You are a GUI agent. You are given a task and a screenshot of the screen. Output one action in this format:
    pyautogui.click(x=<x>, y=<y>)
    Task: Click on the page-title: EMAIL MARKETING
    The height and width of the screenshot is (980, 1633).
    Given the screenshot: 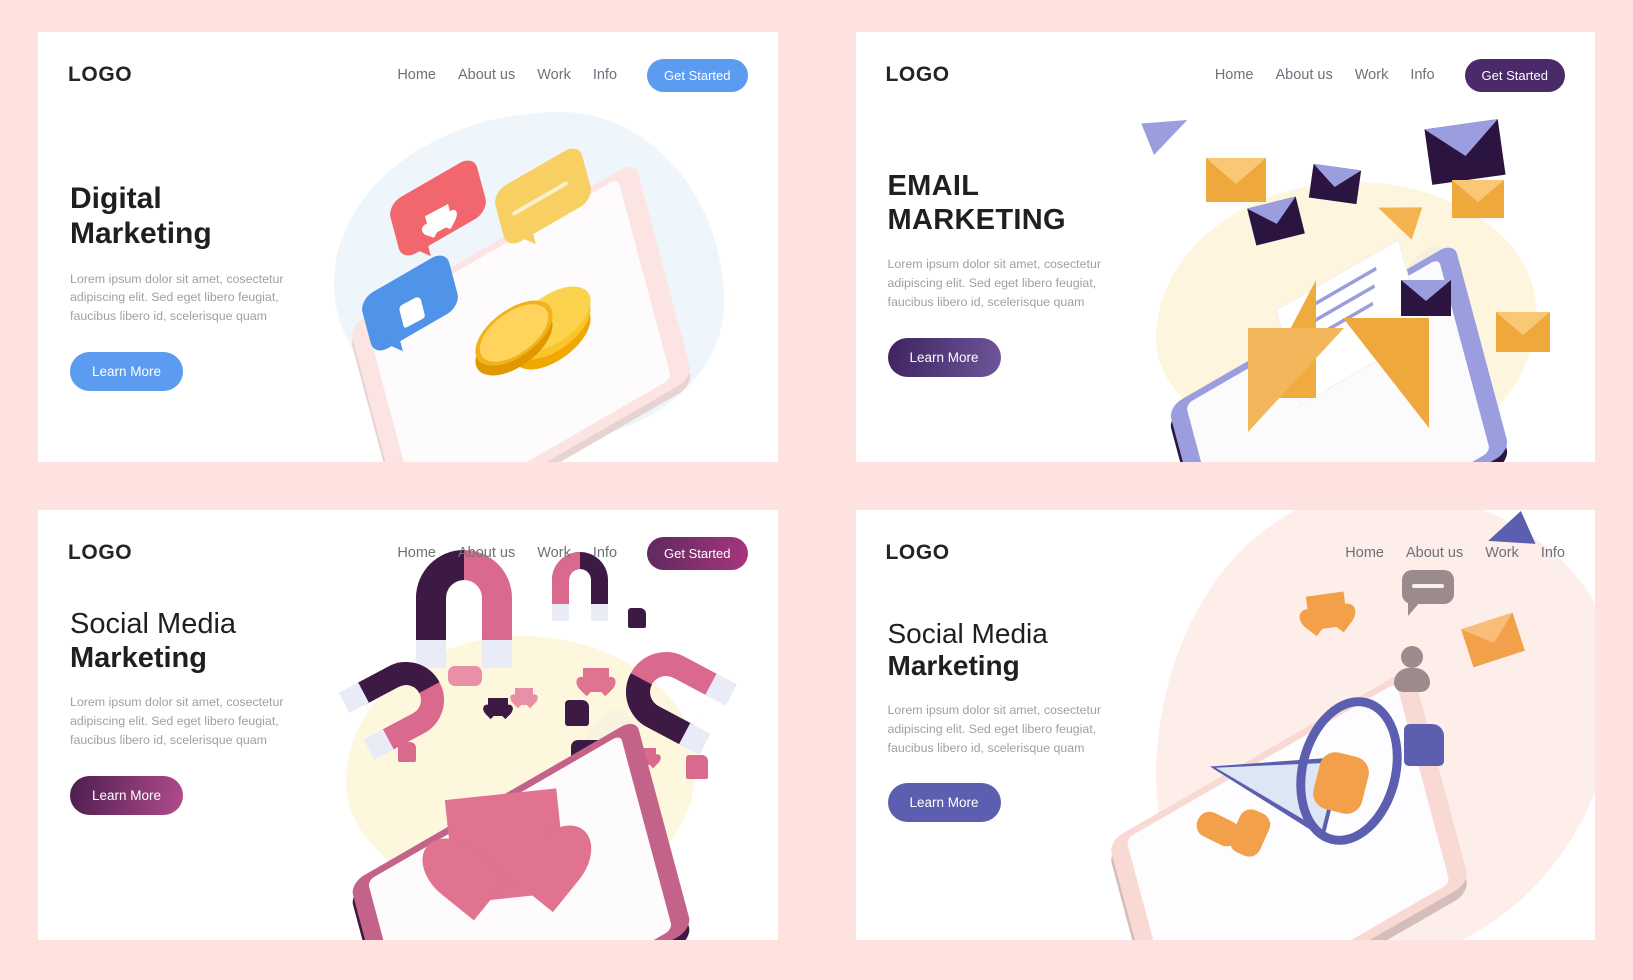 What is the action you would take?
    pyautogui.click(x=1033, y=203)
    